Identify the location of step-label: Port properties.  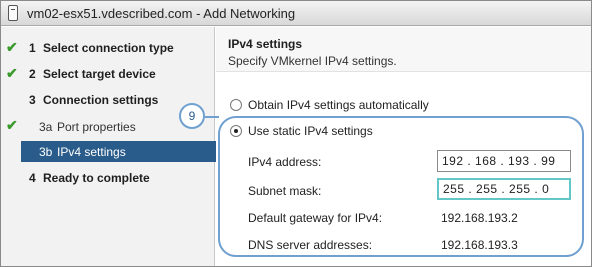
(96, 127).